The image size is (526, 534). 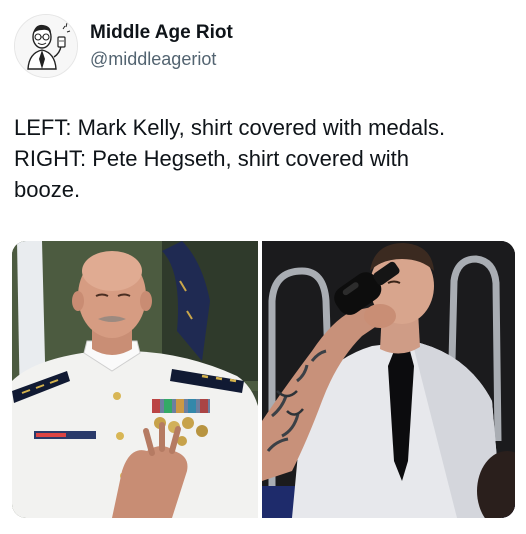 I want to click on tweet-header: Middle Age Riot @middleageriot, so click(x=123, y=46).